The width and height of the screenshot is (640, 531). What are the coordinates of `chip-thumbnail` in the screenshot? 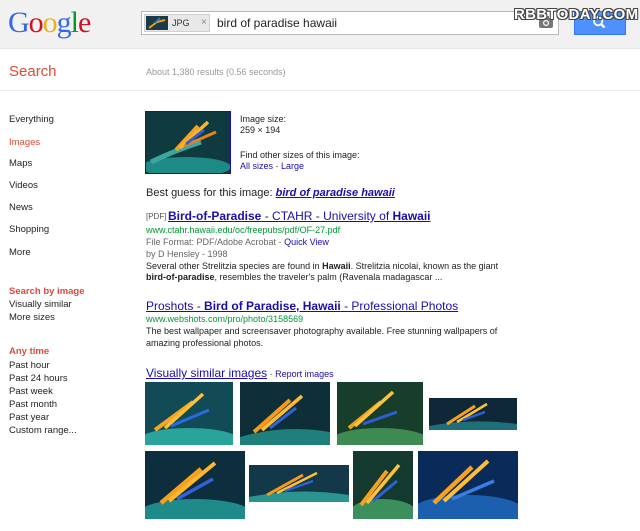 It's located at (157, 23).